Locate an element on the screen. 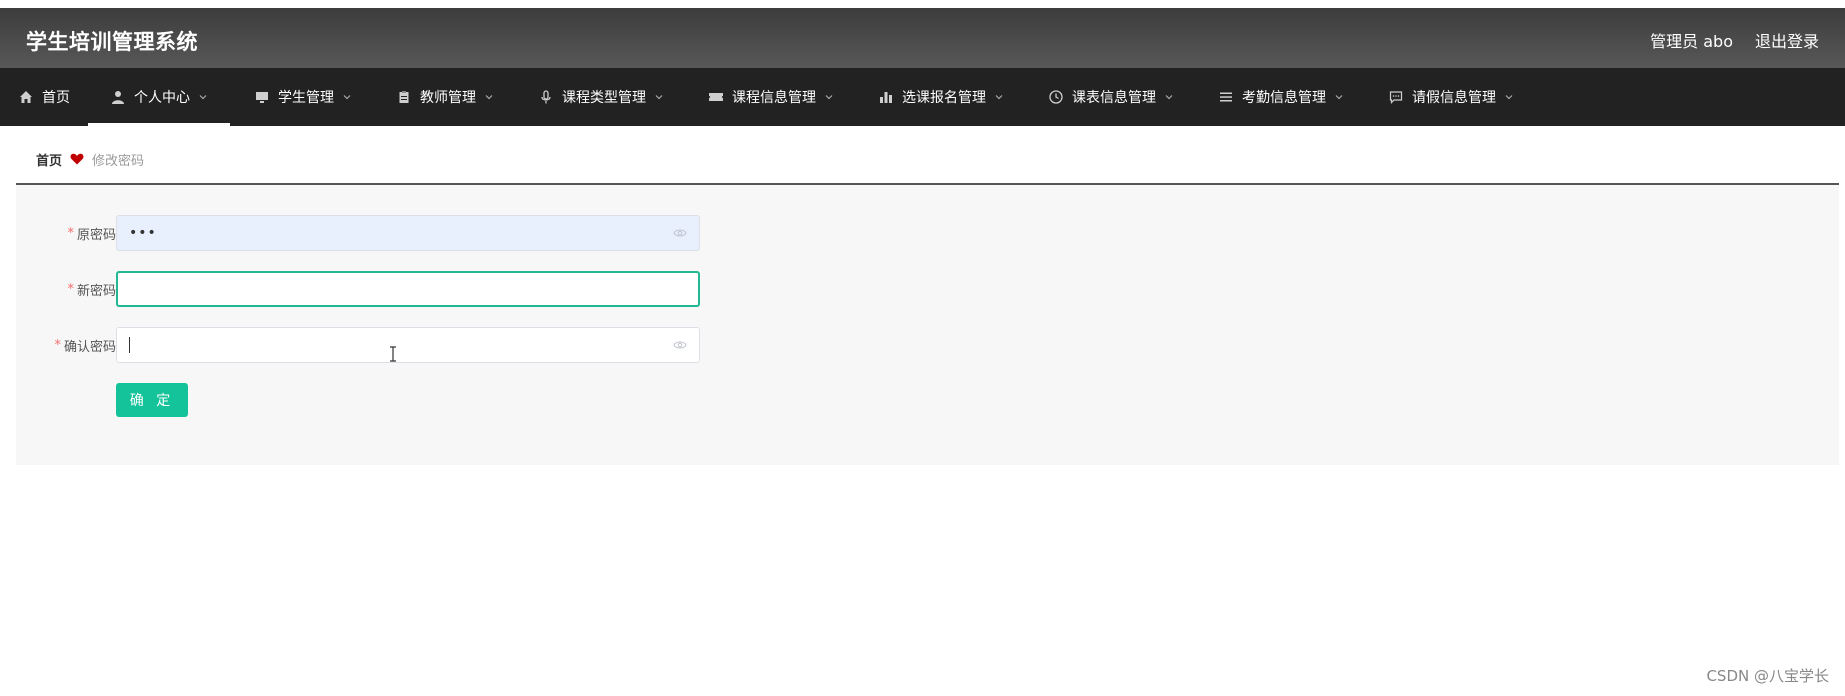  chat-icon is located at coordinates (1396, 97).